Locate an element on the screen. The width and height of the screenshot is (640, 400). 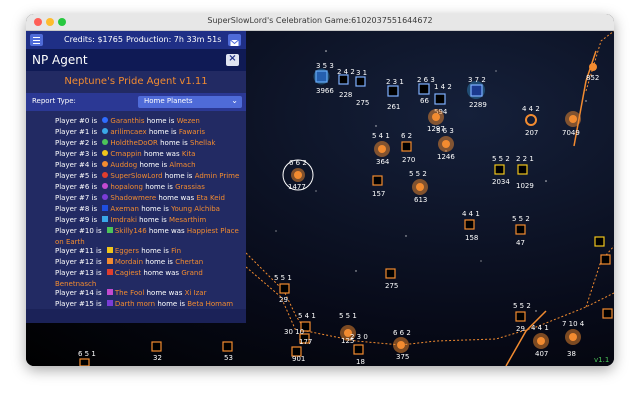
star-ring-207: 4 4 2 207 is located at coordinates (531, 121).